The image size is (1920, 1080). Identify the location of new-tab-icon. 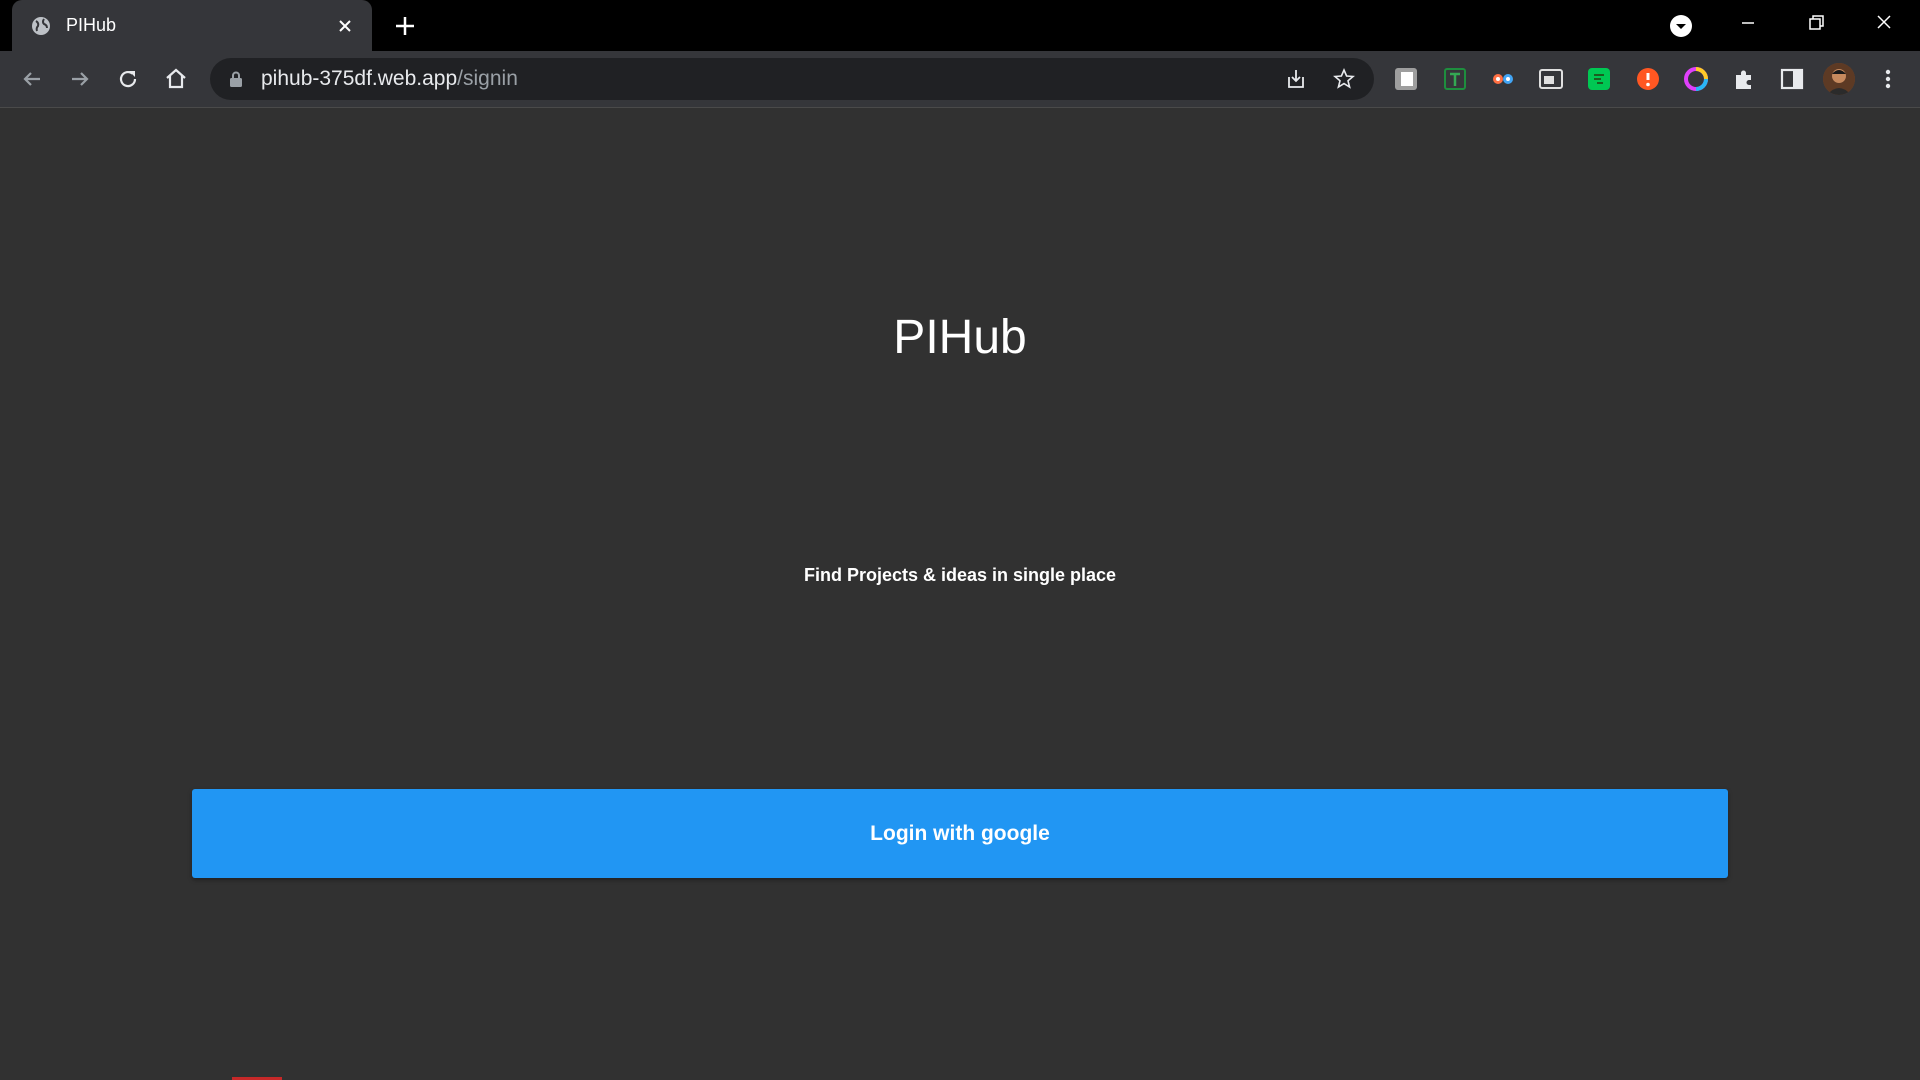
(405, 26).